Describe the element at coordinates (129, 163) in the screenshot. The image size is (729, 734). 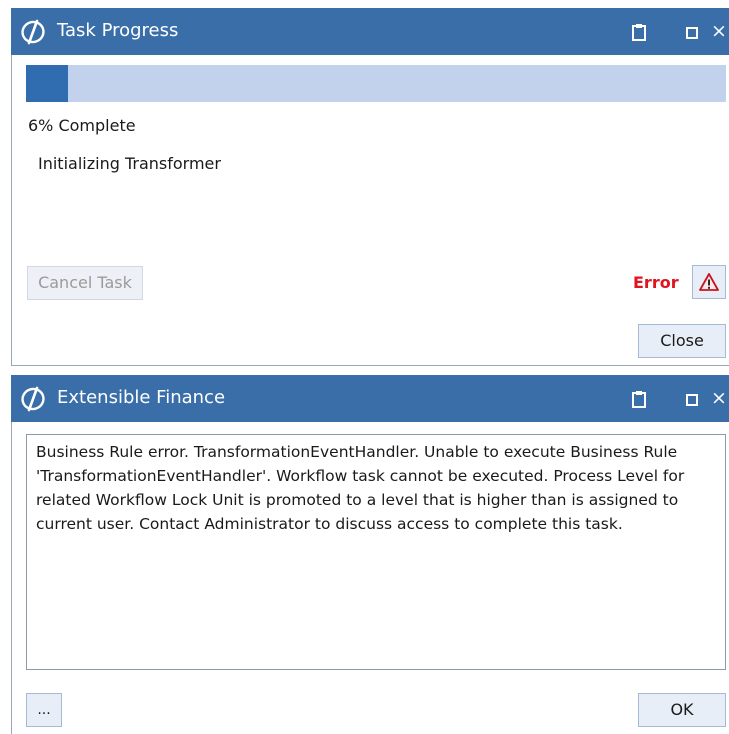
I see `progress-status-text: Initializing Transformer` at that location.